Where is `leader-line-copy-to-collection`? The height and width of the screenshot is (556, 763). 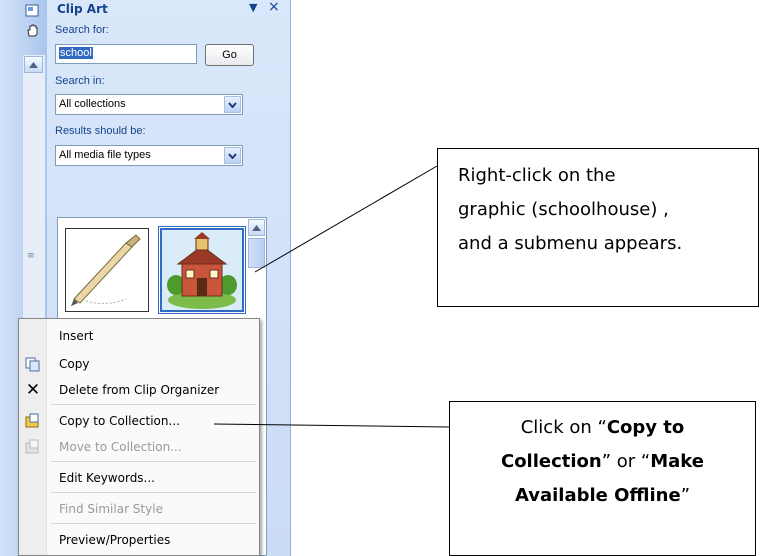
leader-line-copy-to-collection is located at coordinates (331, 425).